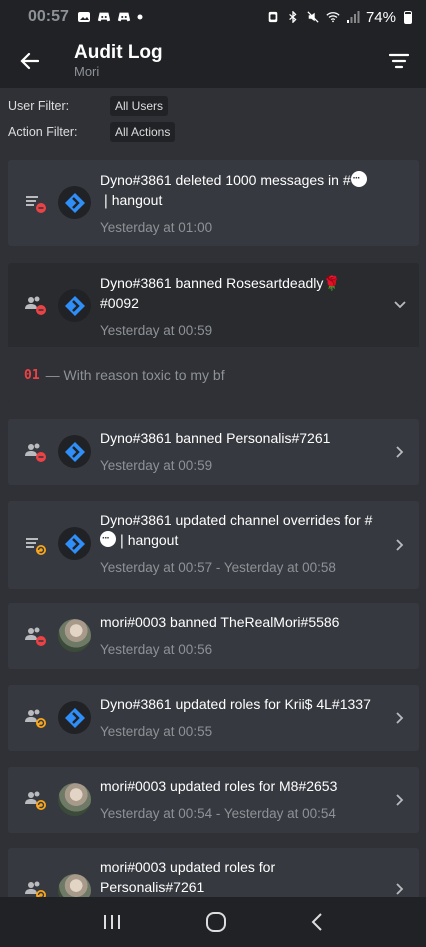 This screenshot has width=426, height=947. What do you see at coordinates (140, 17) in the screenshot?
I see `dot-icon` at bounding box center [140, 17].